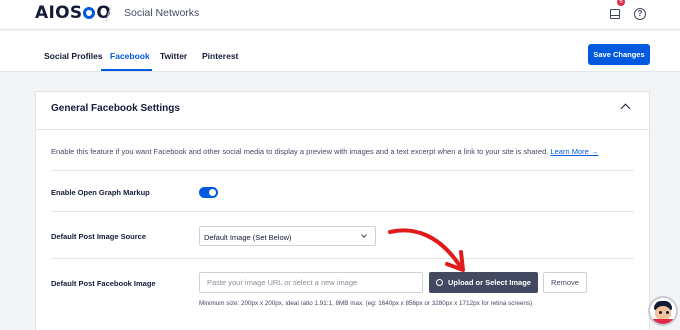  I want to click on aioseo-logo: AIOS O, so click(73, 13).